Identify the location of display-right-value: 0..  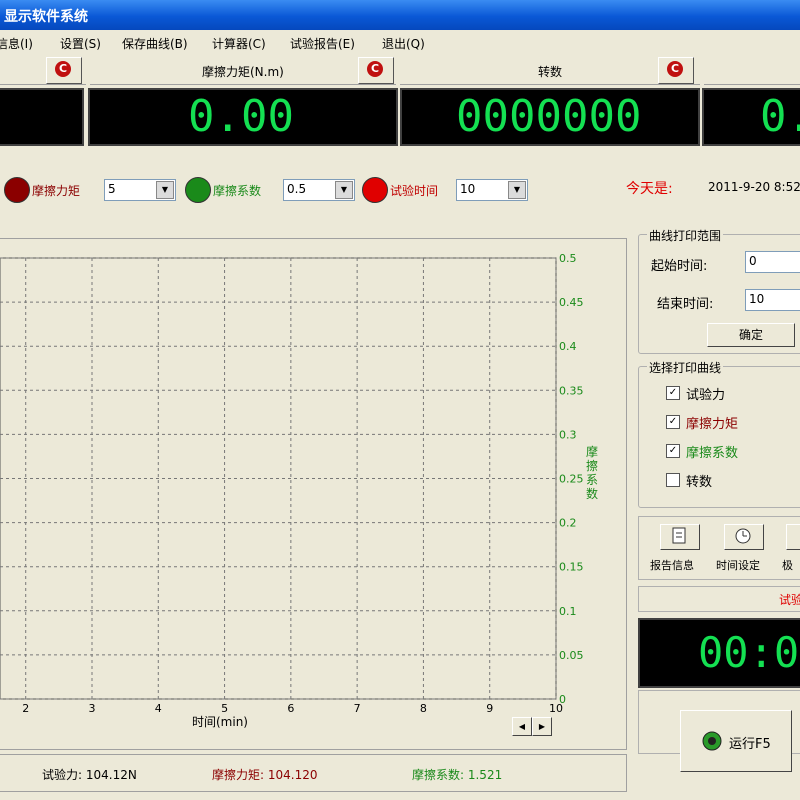
(780, 116).